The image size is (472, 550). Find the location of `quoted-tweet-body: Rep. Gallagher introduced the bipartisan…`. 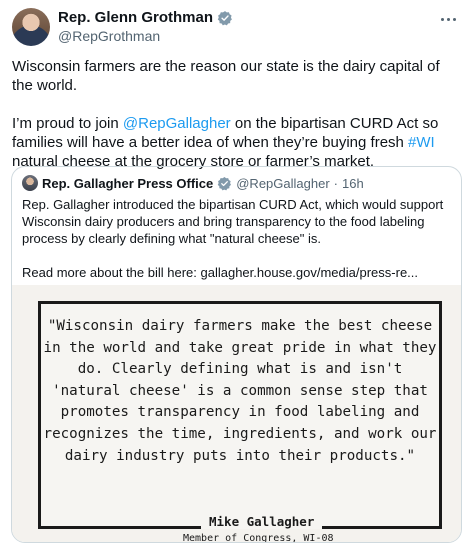

quoted-tweet-body: Rep. Gallagher introduced the bipartisan… is located at coordinates (238, 238).